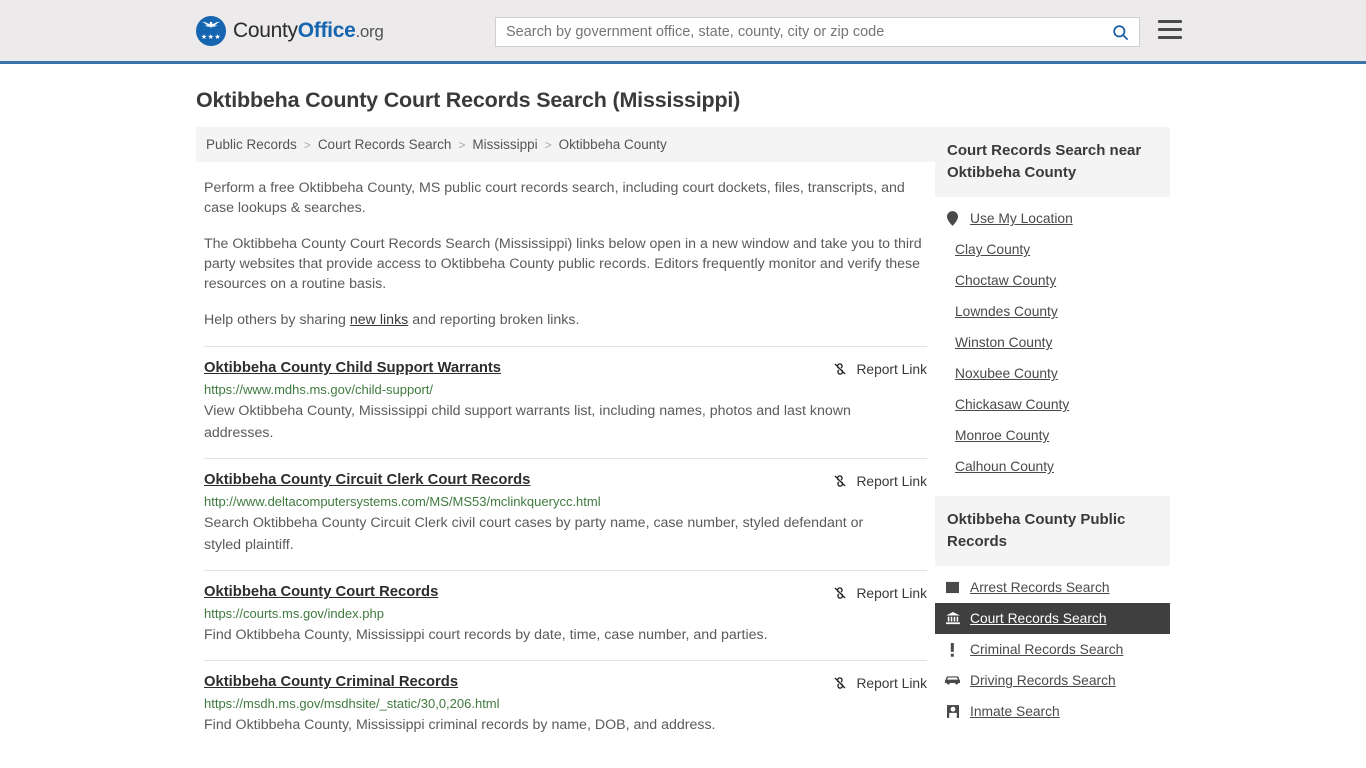 Image resolution: width=1366 pixels, height=768 pixels. I want to click on sidebar-nearby-item: Calhoun County, so click(1052, 466).